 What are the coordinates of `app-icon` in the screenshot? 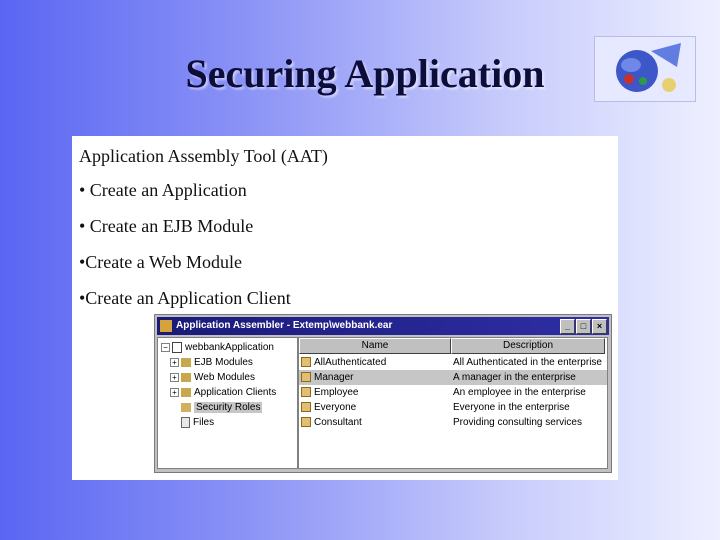 It's located at (166, 326).